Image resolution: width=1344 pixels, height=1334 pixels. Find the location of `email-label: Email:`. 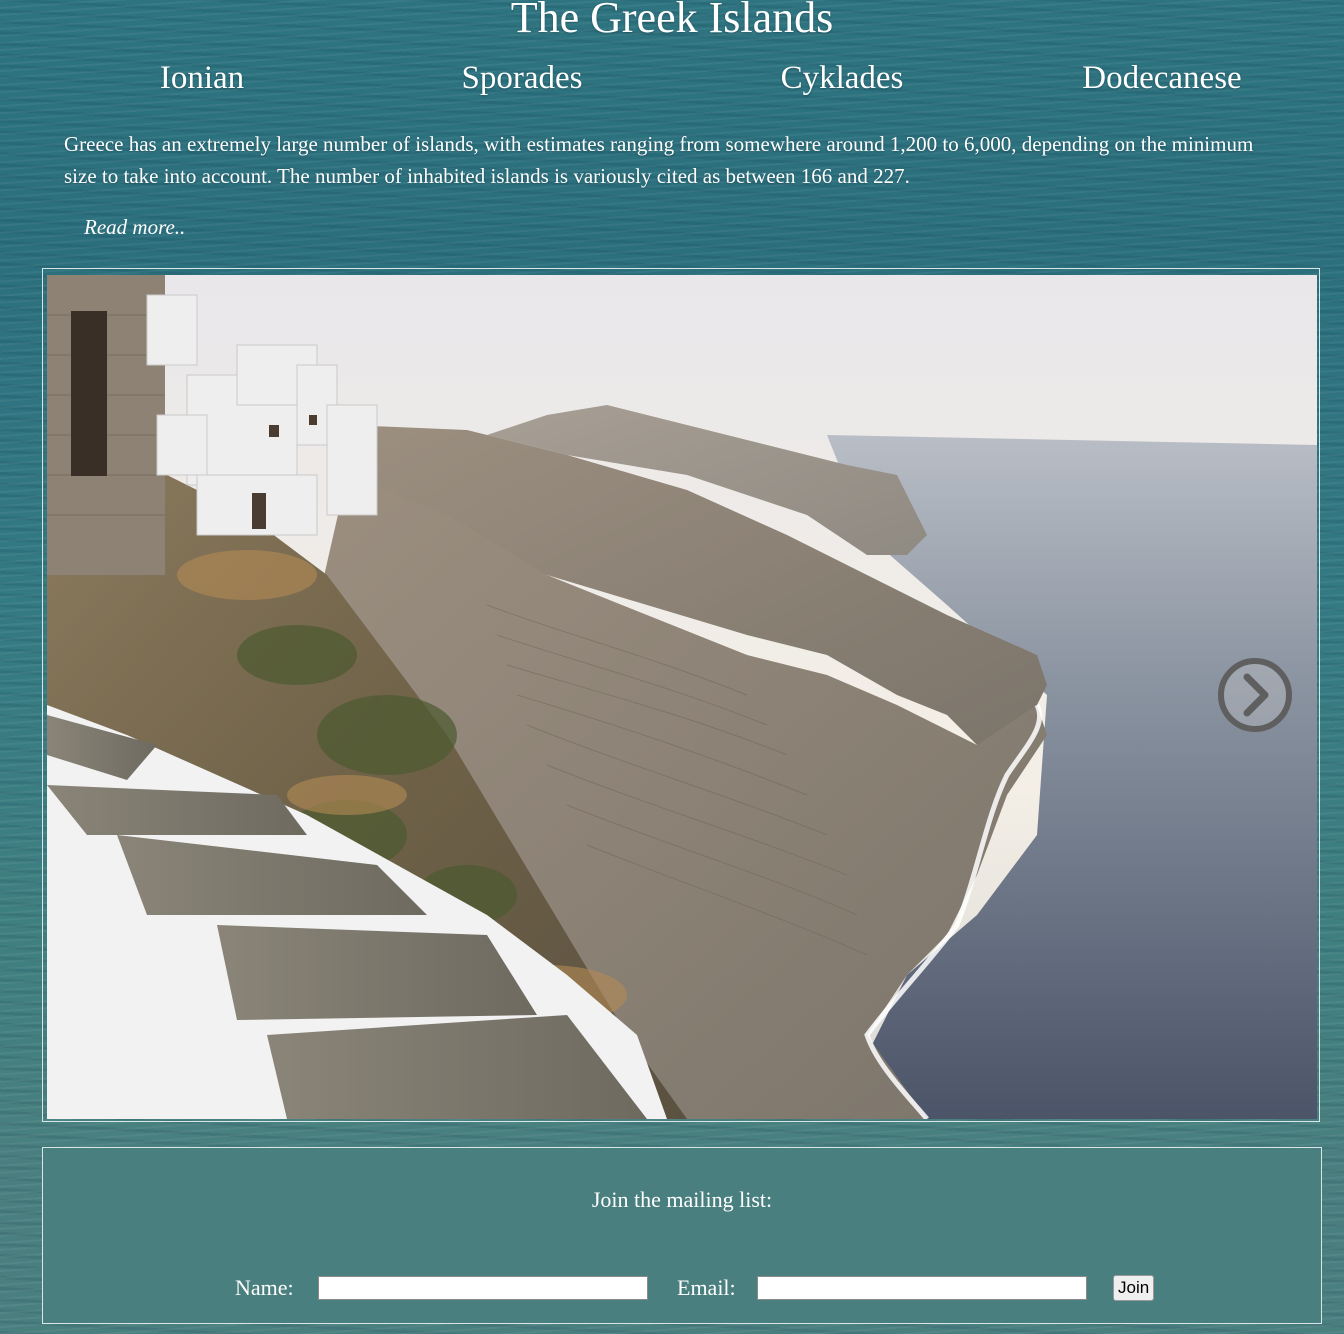

email-label: Email: is located at coordinates (706, 1287).